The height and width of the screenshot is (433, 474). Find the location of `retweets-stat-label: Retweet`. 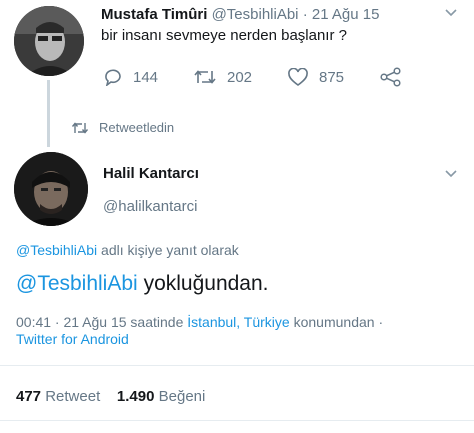

retweets-stat-label: Retweet is located at coordinates (73, 396).